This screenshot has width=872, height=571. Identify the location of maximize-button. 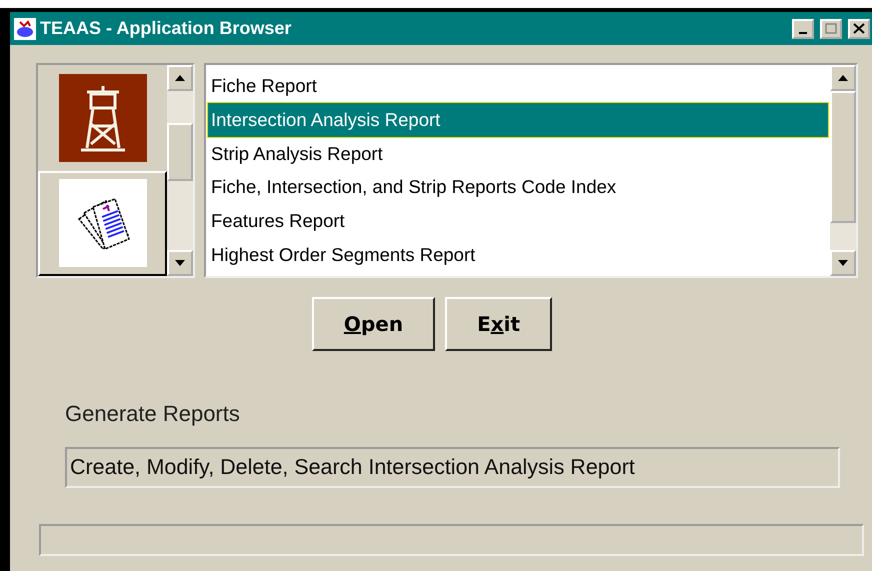
(831, 28).